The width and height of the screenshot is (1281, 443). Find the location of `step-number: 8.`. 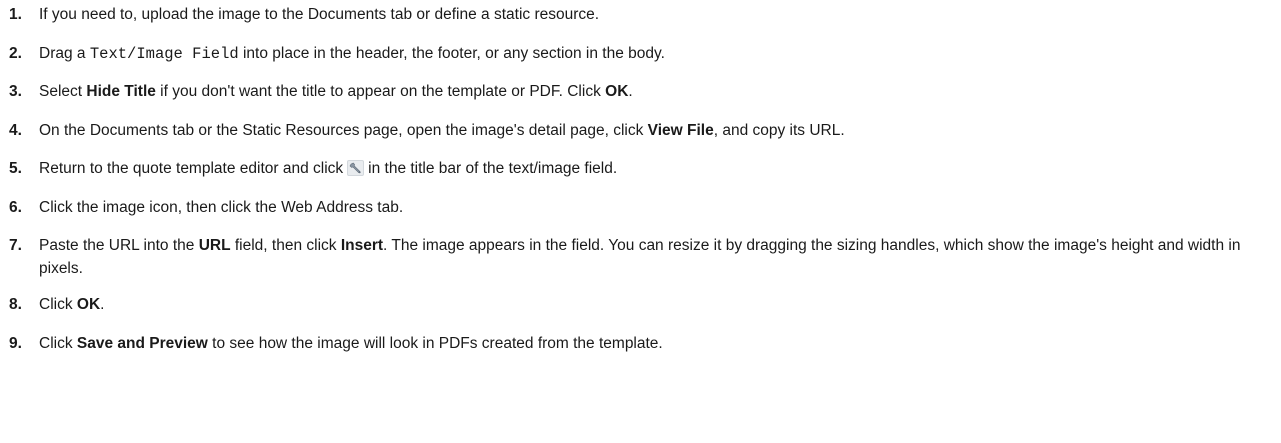

step-number: 8. is located at coordinates (15, 304).